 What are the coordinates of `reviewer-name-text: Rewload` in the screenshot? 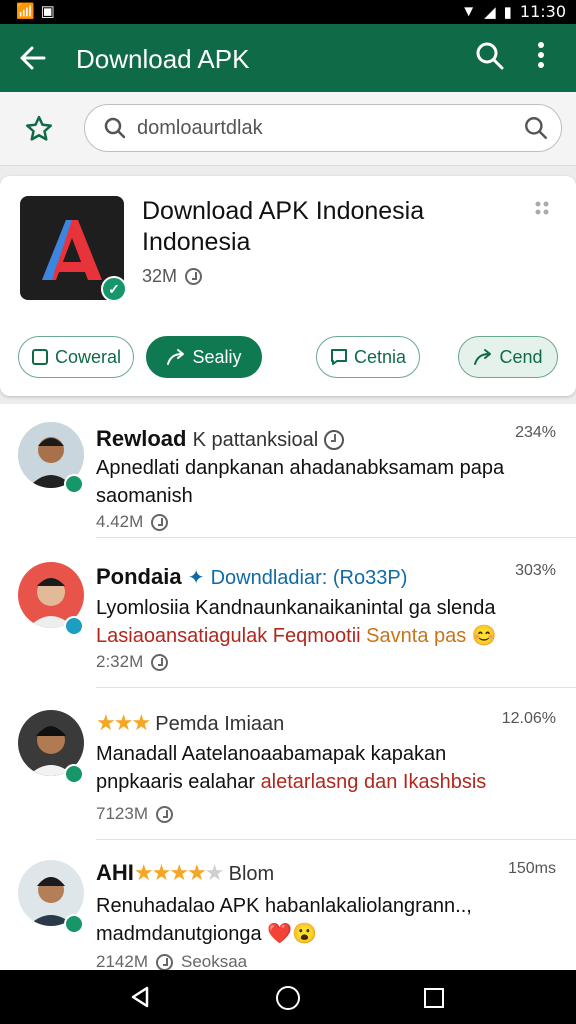 It's located at (141, 438).